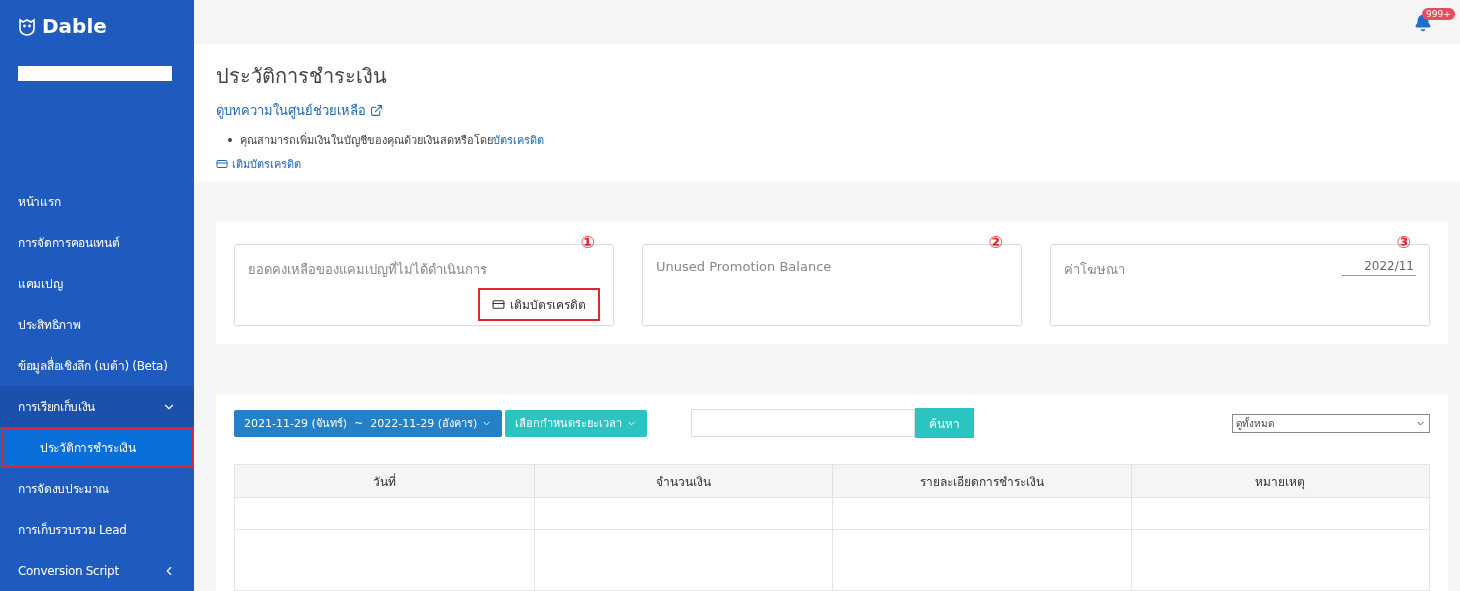 Image resolution: width=1460 pixels, height=591 pixels. I want to click on nav-item: หน้าแรก, so click(97, 201).